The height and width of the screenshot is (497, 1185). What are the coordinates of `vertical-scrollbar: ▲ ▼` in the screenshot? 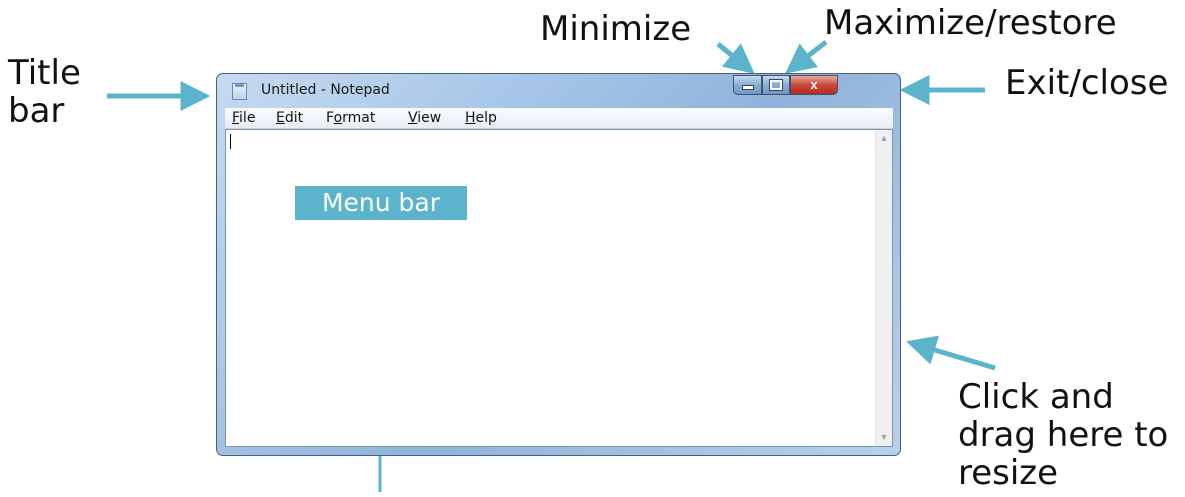 It's located at (883, 288).